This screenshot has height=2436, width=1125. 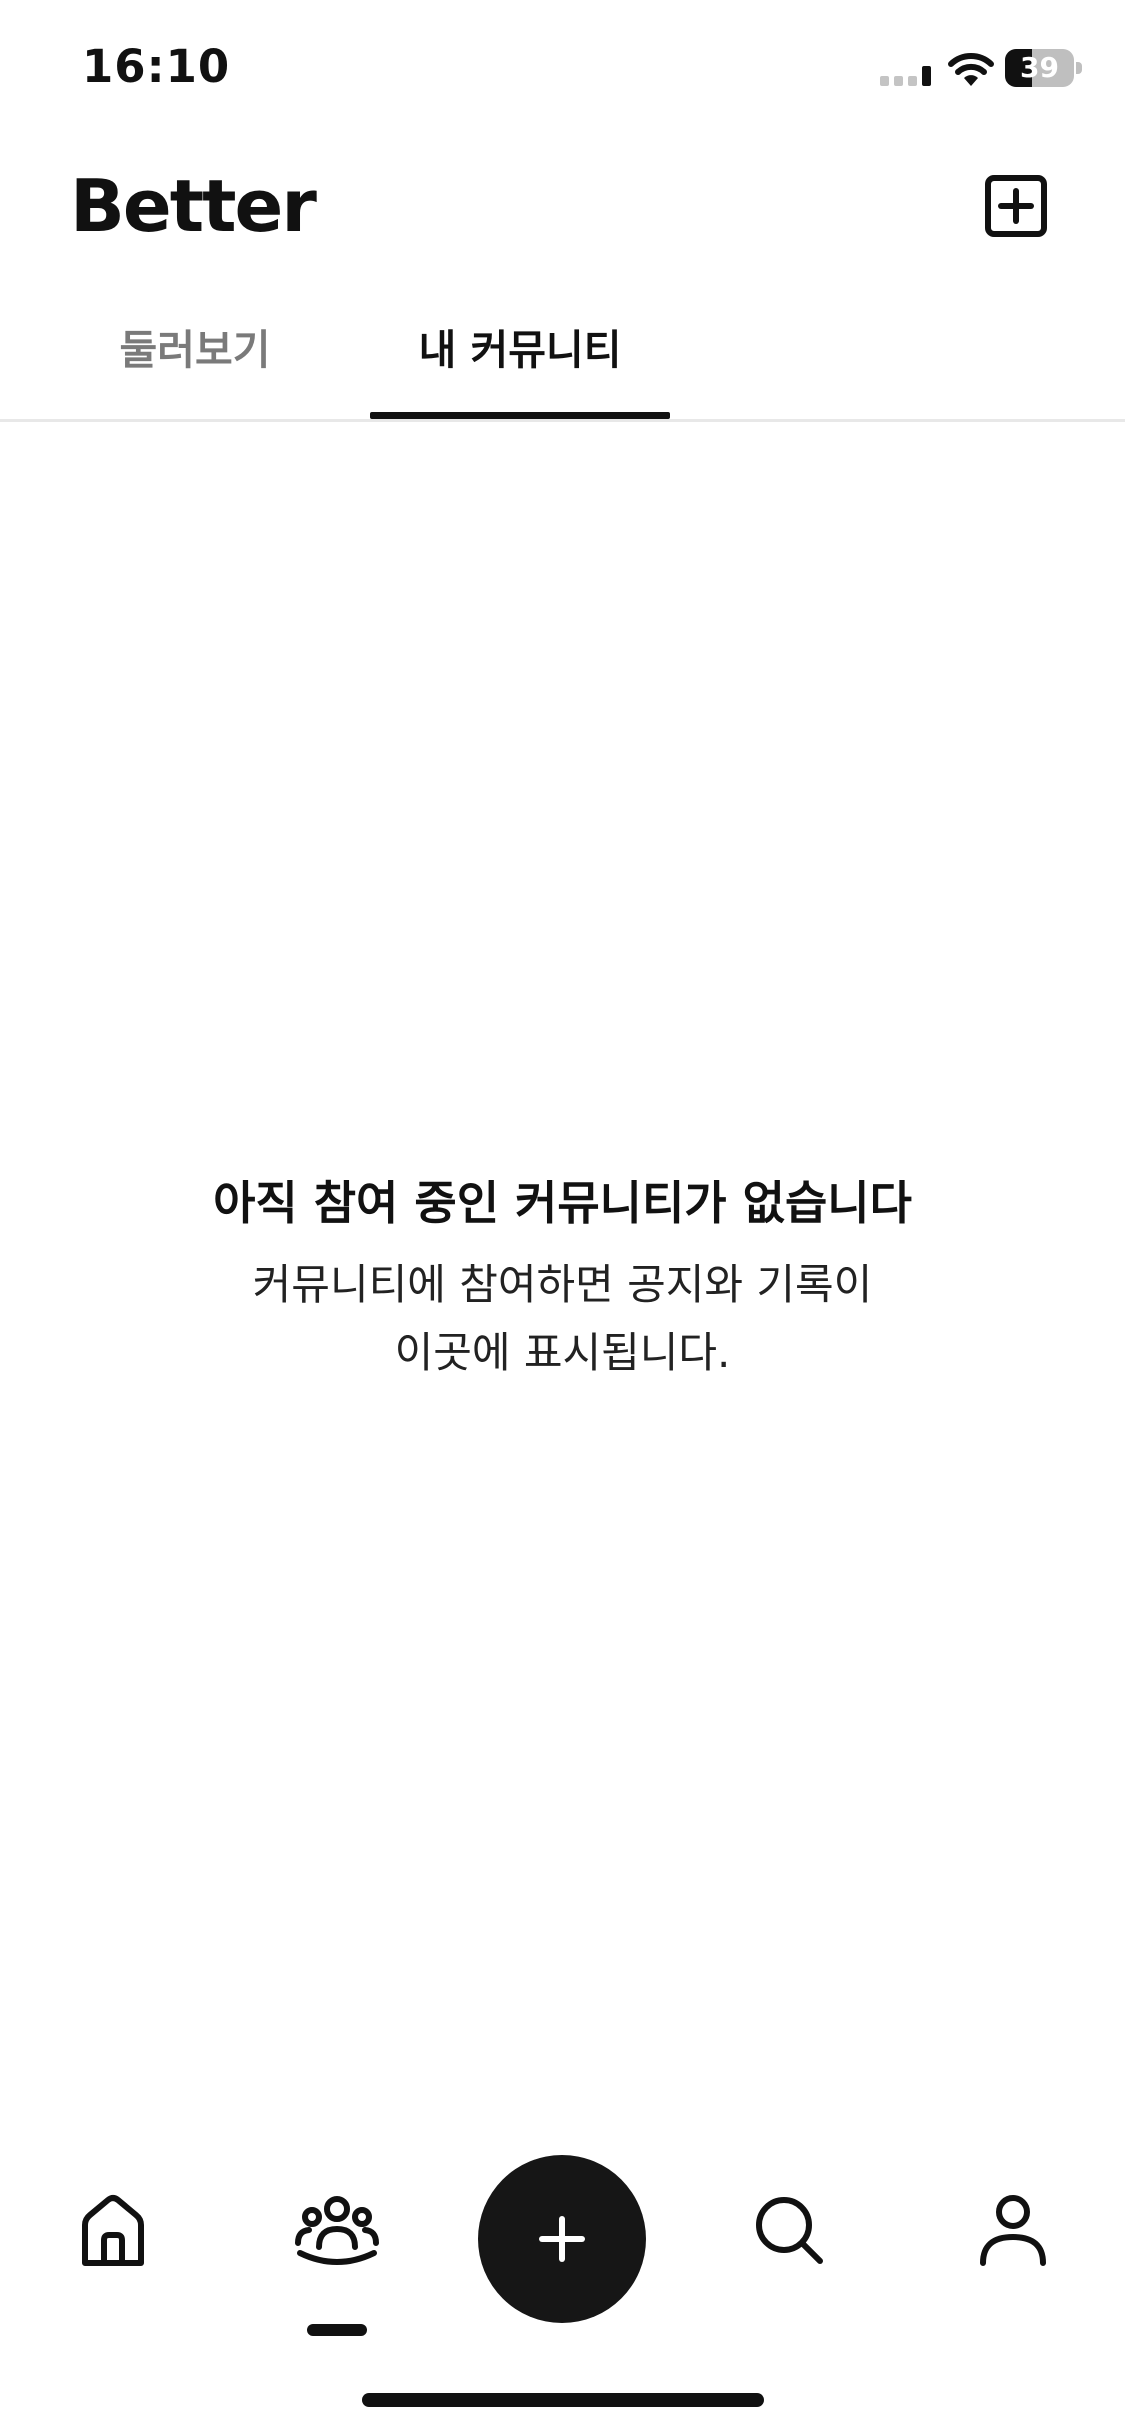 I want to click on search-icon, so click(x=789, y=2230).